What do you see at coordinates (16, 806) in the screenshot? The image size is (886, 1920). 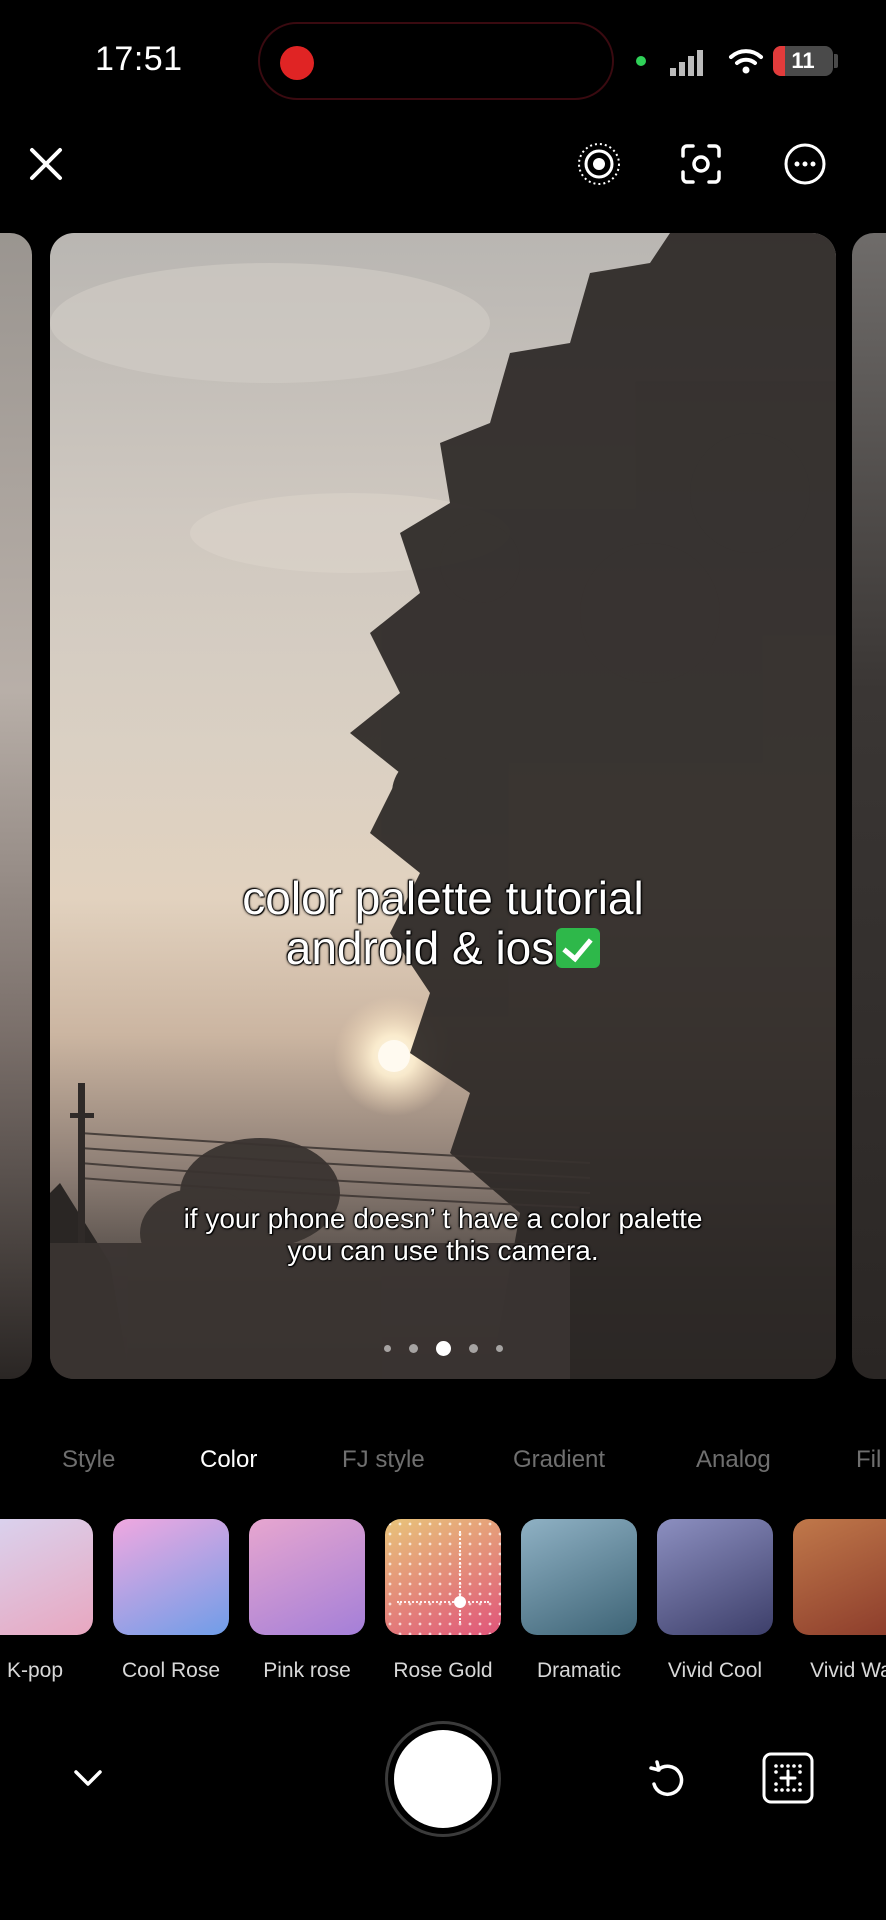 I see `previous-photo` at bounding box center [16, 806].